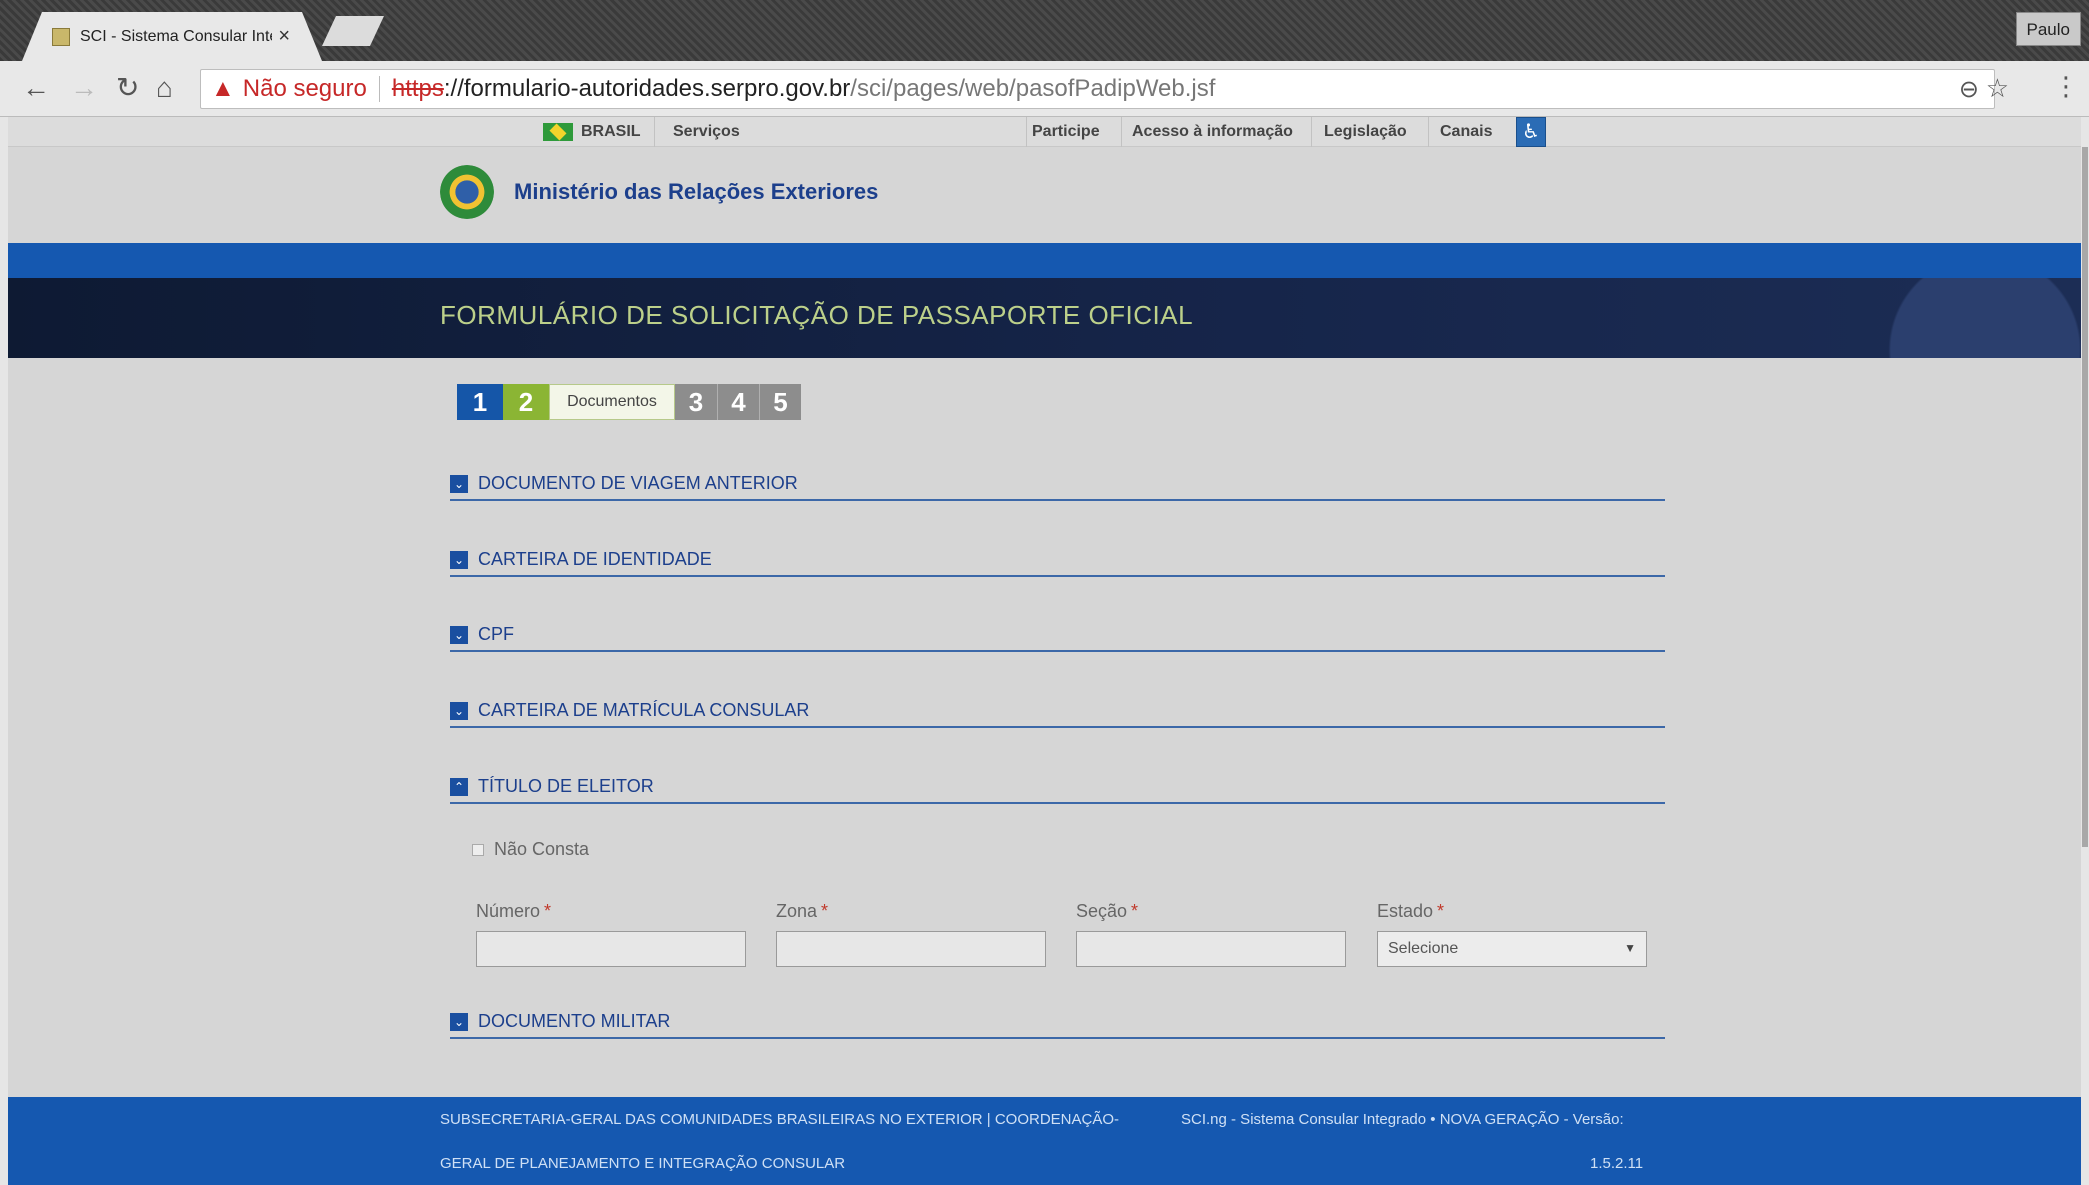 The image size is (2089, 1185). Describe the element at coordinates (1969, 89) in the screenshot. I see `zoom-icon: ⊖` at that location.